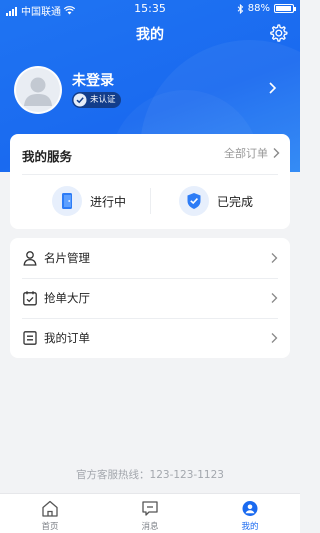  What do you see at coordinates (250, 508) in the screenshot?
I see `profile-icon` at bounding box center [250, 508].